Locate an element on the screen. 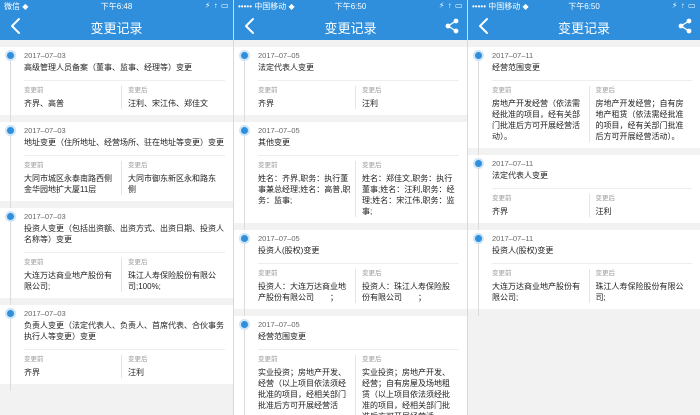  after-column: 变更后 汪利、宋江伟、郑佳文 is located at coordinates (173, 97).